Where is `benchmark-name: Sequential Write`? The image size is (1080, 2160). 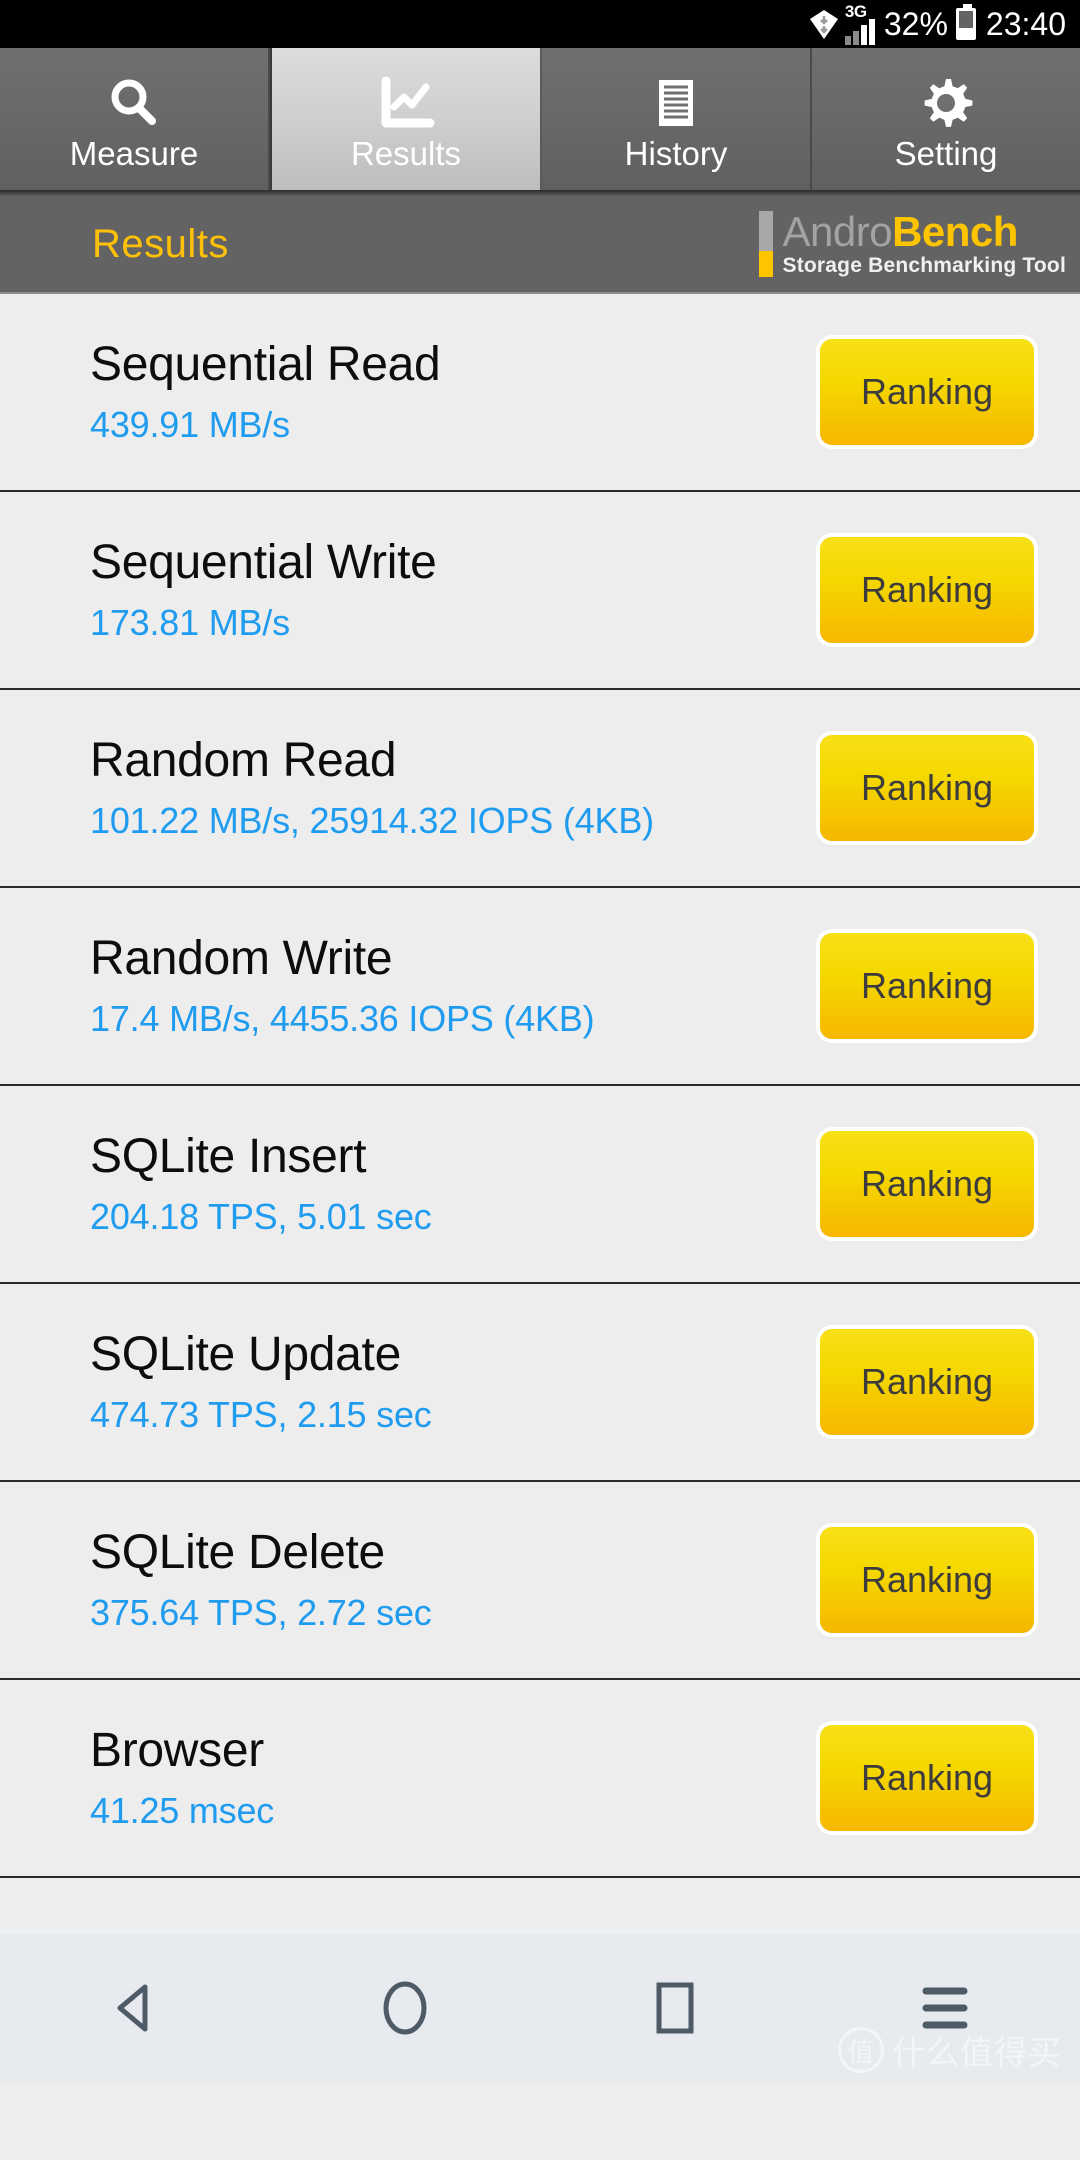
benchmark-name: Sequential Write is located at coordinates (263, 562).